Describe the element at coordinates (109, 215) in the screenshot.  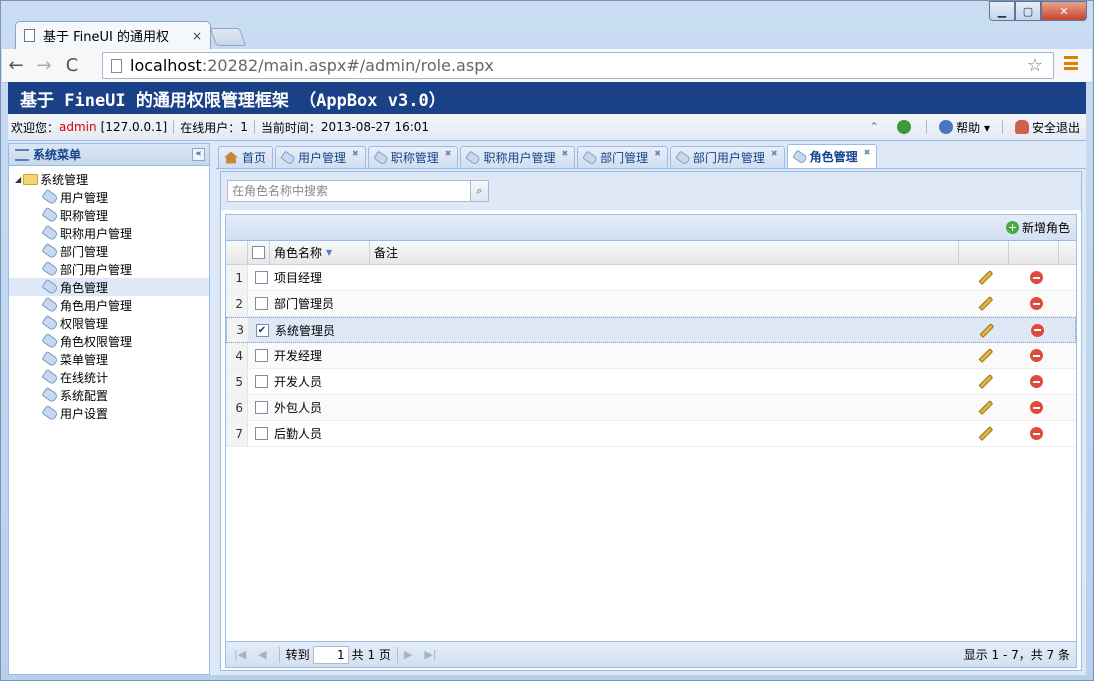
I see `sidebar-item: 职称管理` at that location.